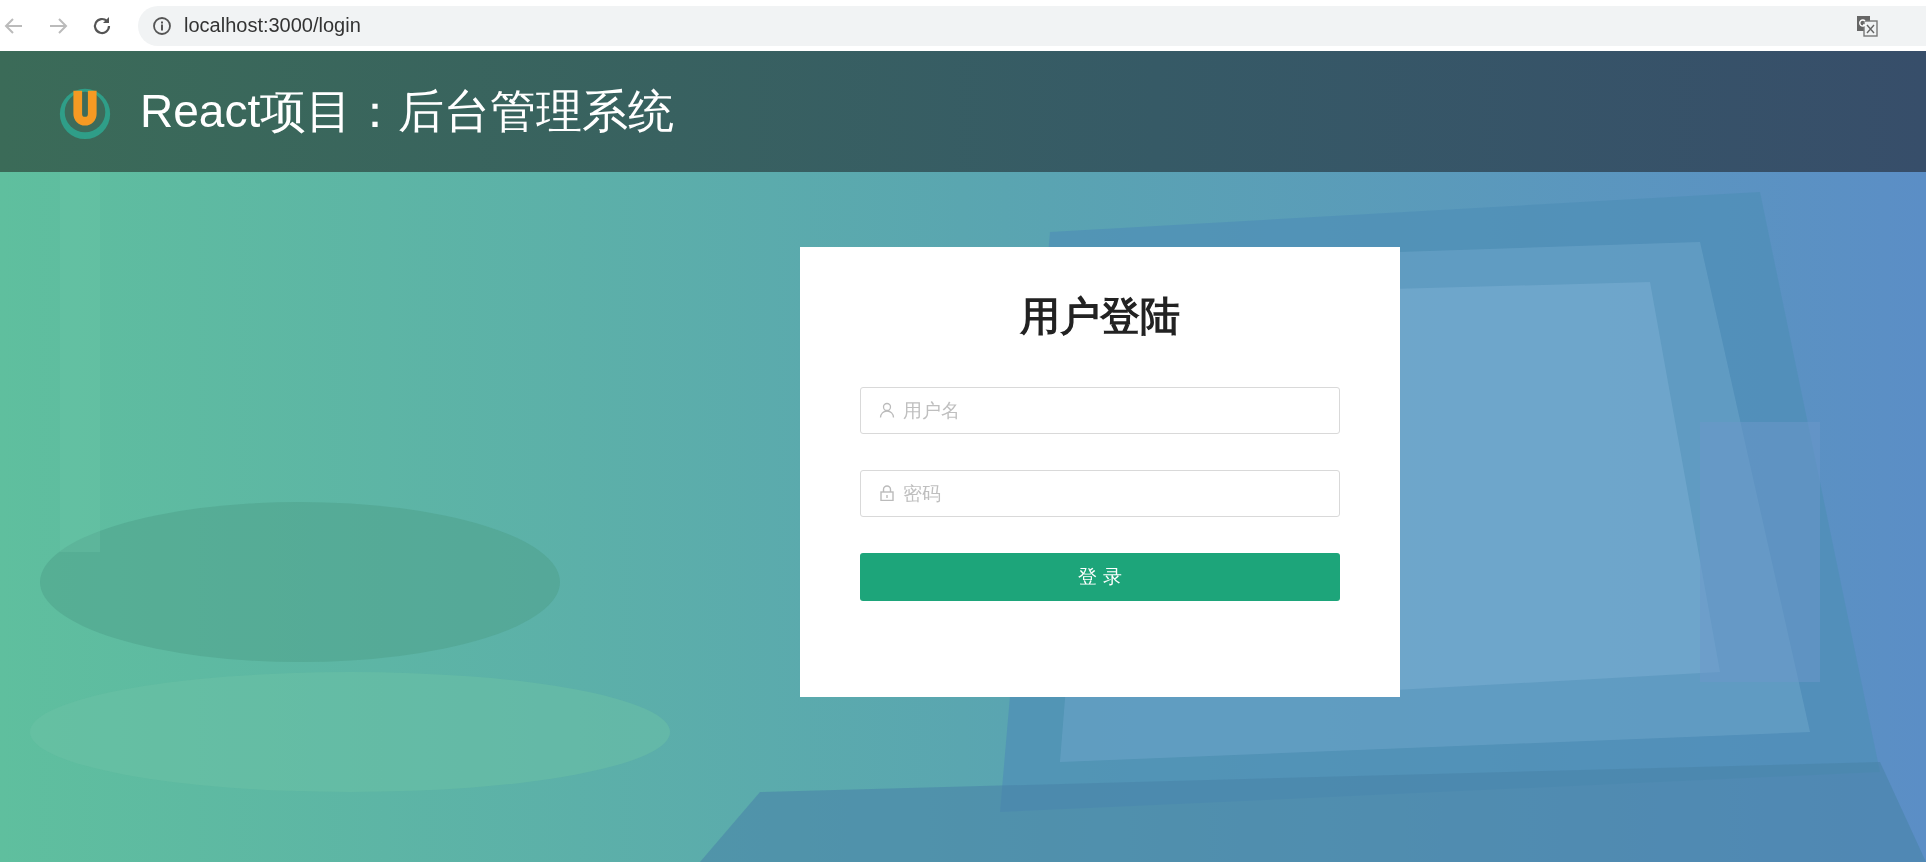  What do you see at coordinates (1100, 410) in the screenshot?
I see `input-field: 用户名` at bounding box center [1100, 410].